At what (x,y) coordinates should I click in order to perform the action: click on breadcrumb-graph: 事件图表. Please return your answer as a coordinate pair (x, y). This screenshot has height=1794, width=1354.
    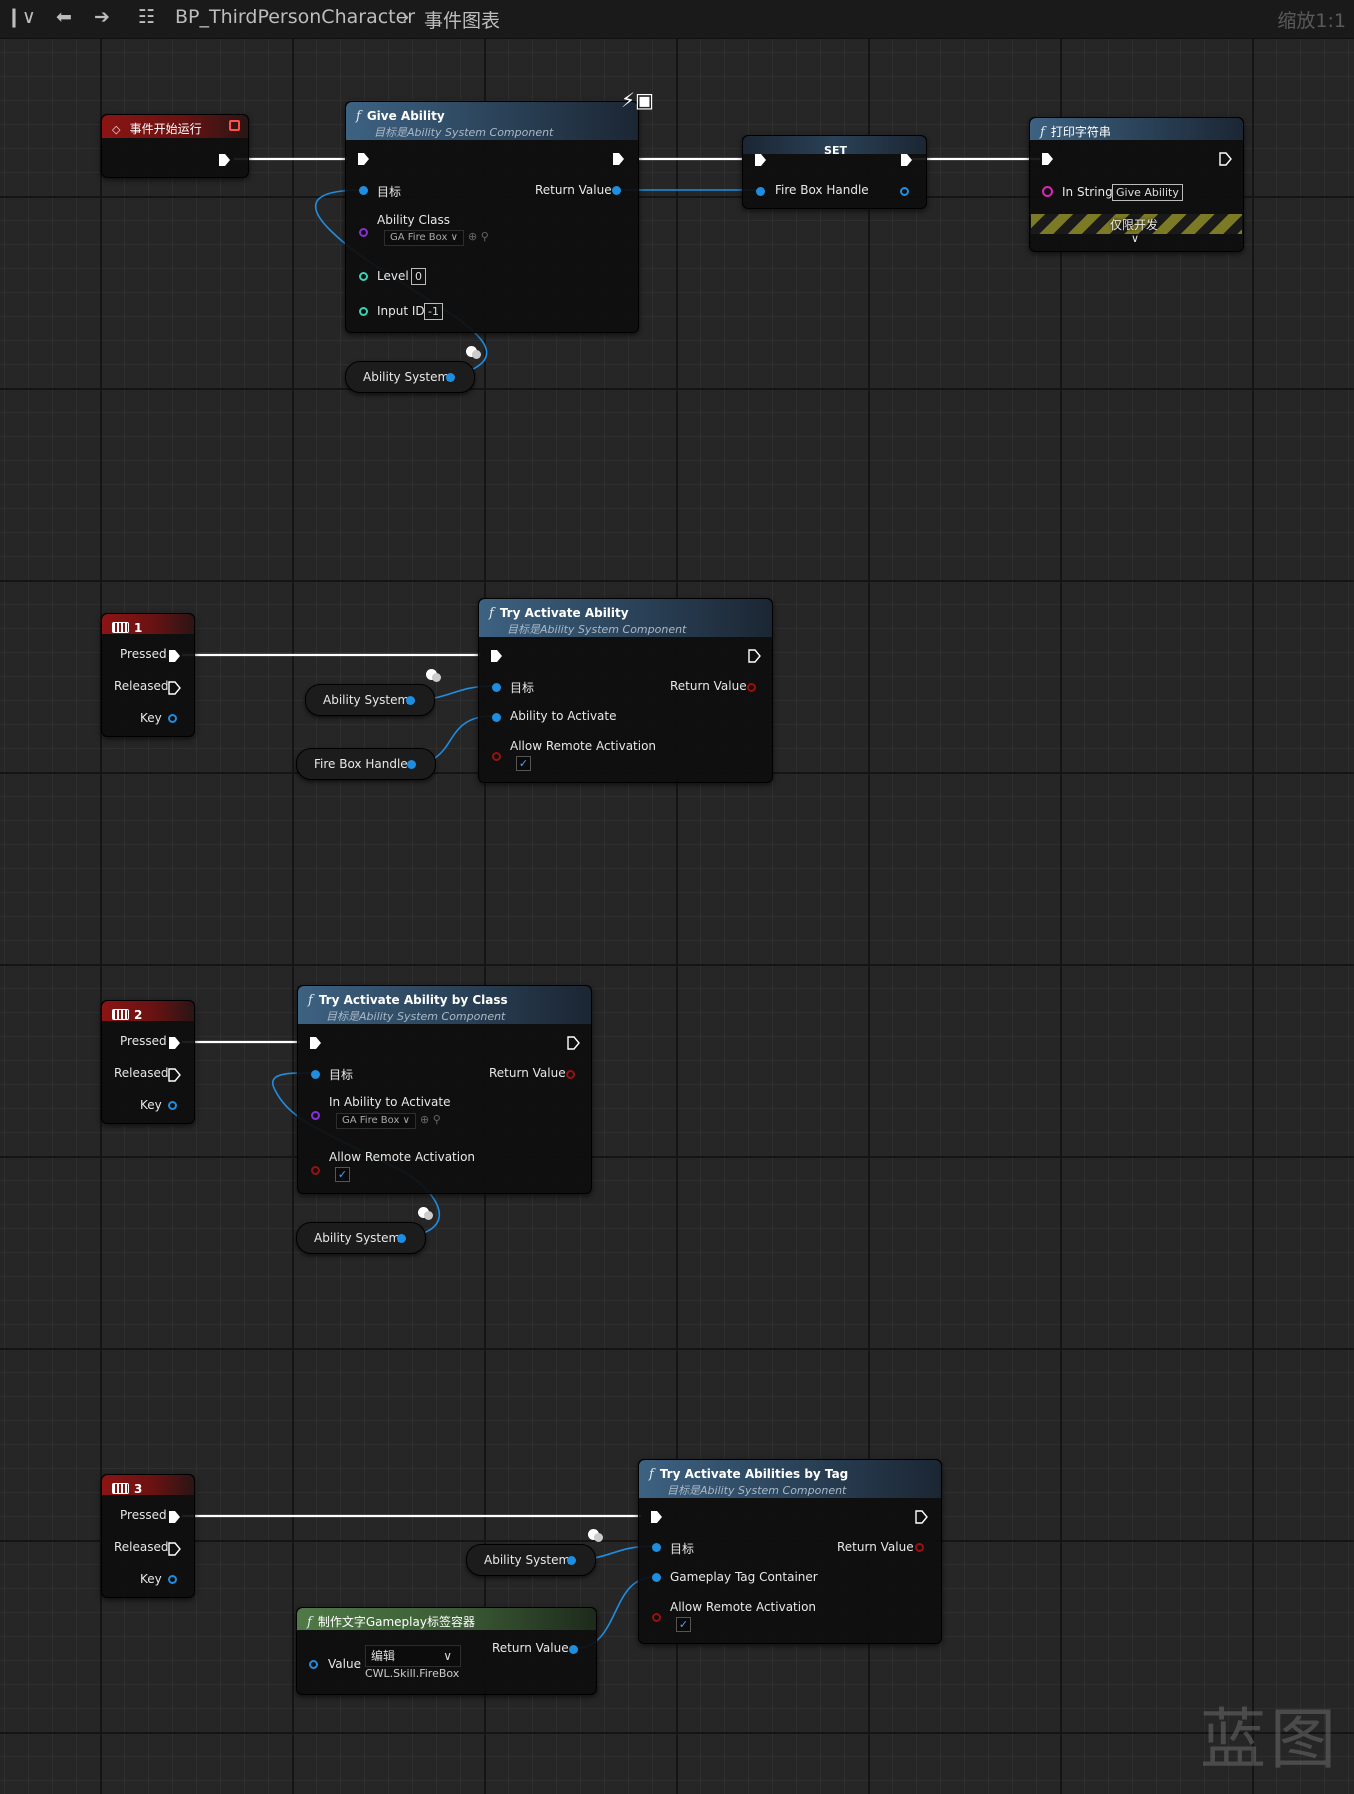
    Looking at the image, I should click on (462, 19).